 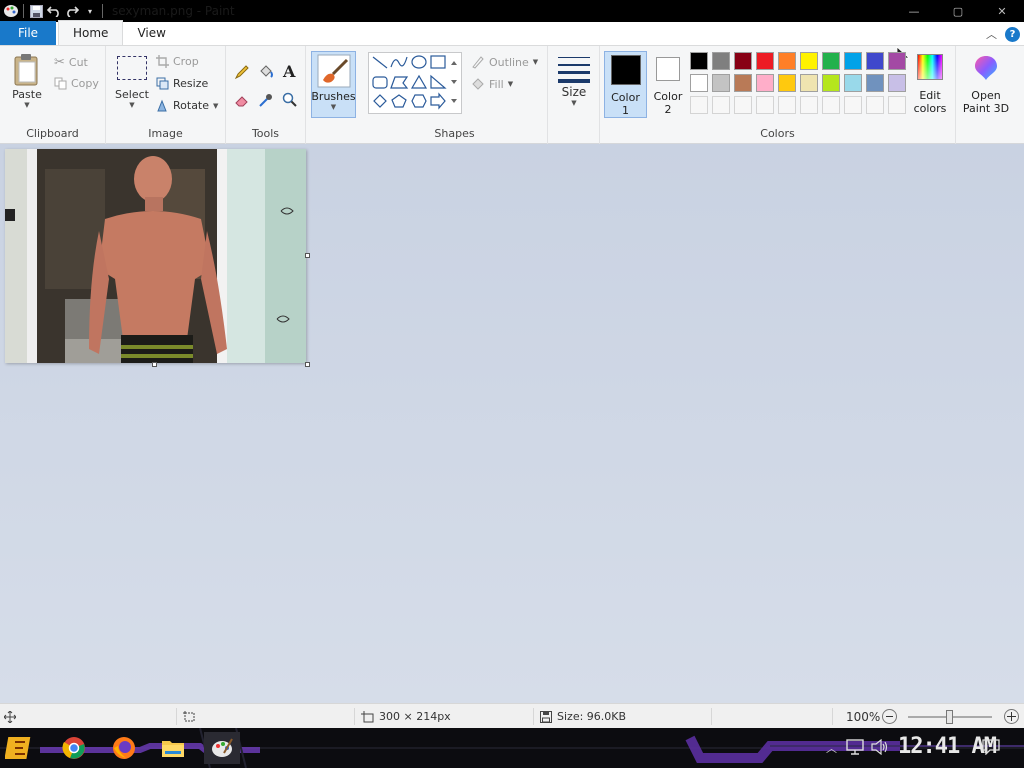 I want to click on color-picker-icon, so click(x=266, y=101).